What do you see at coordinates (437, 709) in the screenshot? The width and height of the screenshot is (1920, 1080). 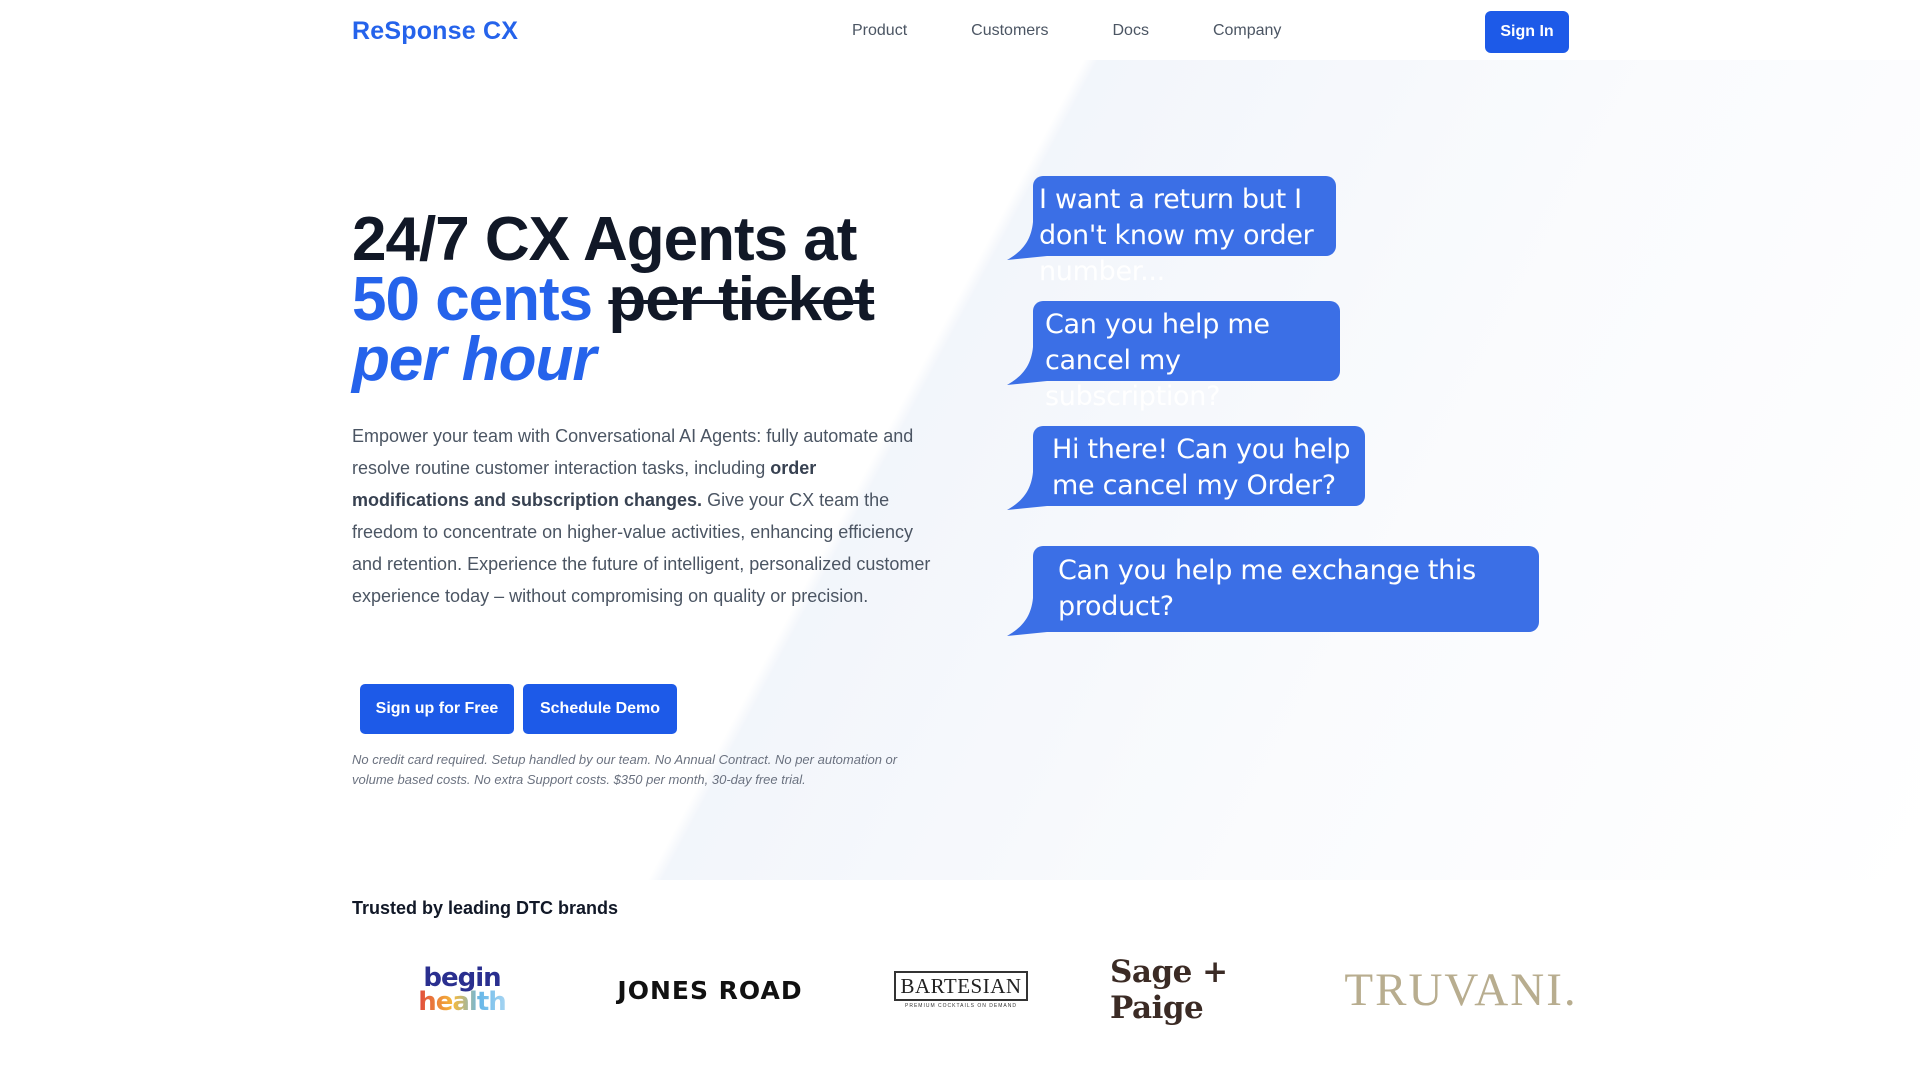 I see `sign-up-free-button: Sign up for Free` at bounding box center [437, 709].